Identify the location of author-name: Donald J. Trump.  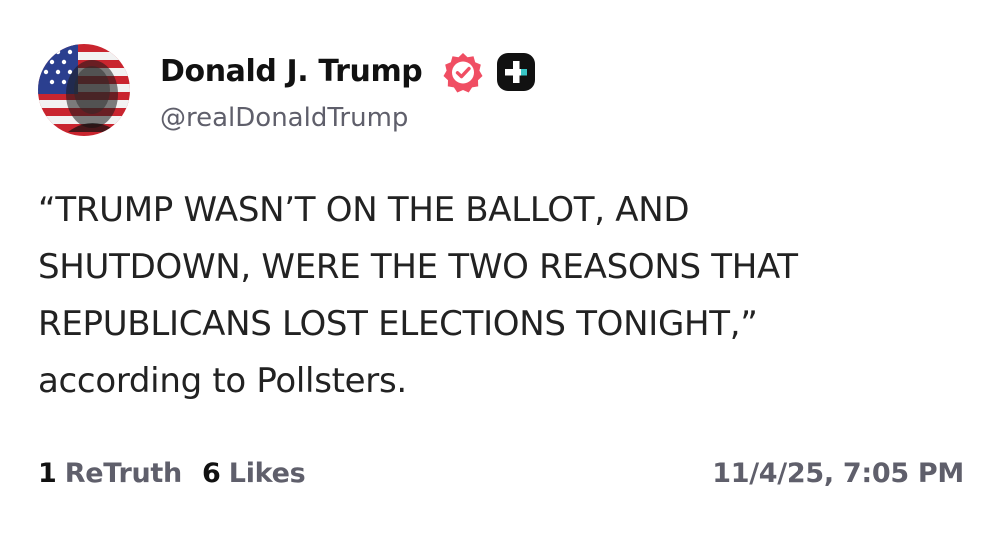
(291, 72).